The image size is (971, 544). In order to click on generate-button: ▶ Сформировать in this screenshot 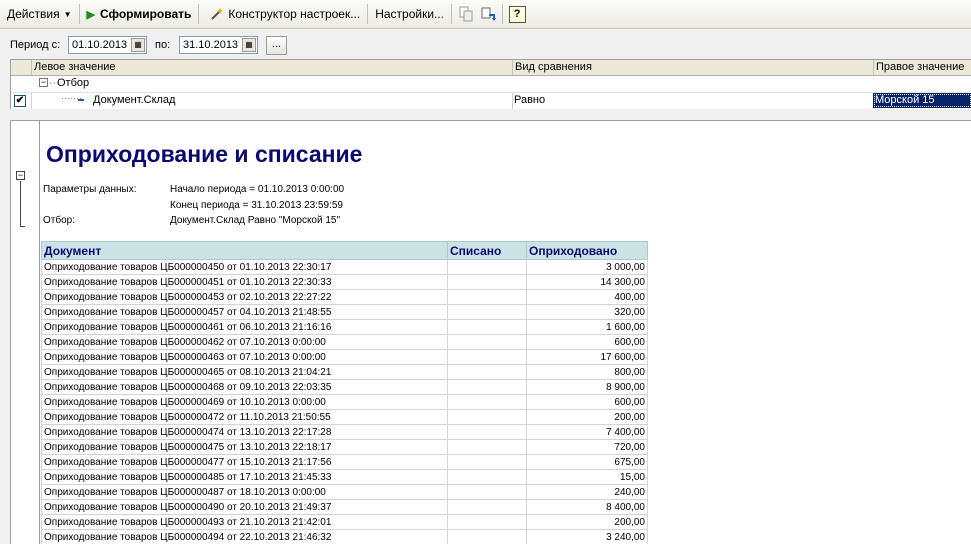, I will do `click(139, 14)`.